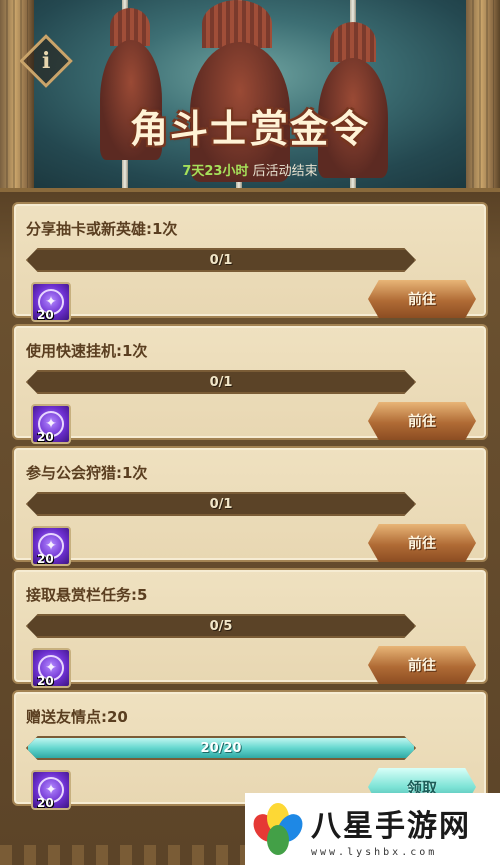 Image resolution: width=500 pixels, height=865 pixels. What do you see at coordinates (87, 595) in the screenshot?
I see `task-title: 接取悬赏栏任务:5` at bounding box center [87, 595].